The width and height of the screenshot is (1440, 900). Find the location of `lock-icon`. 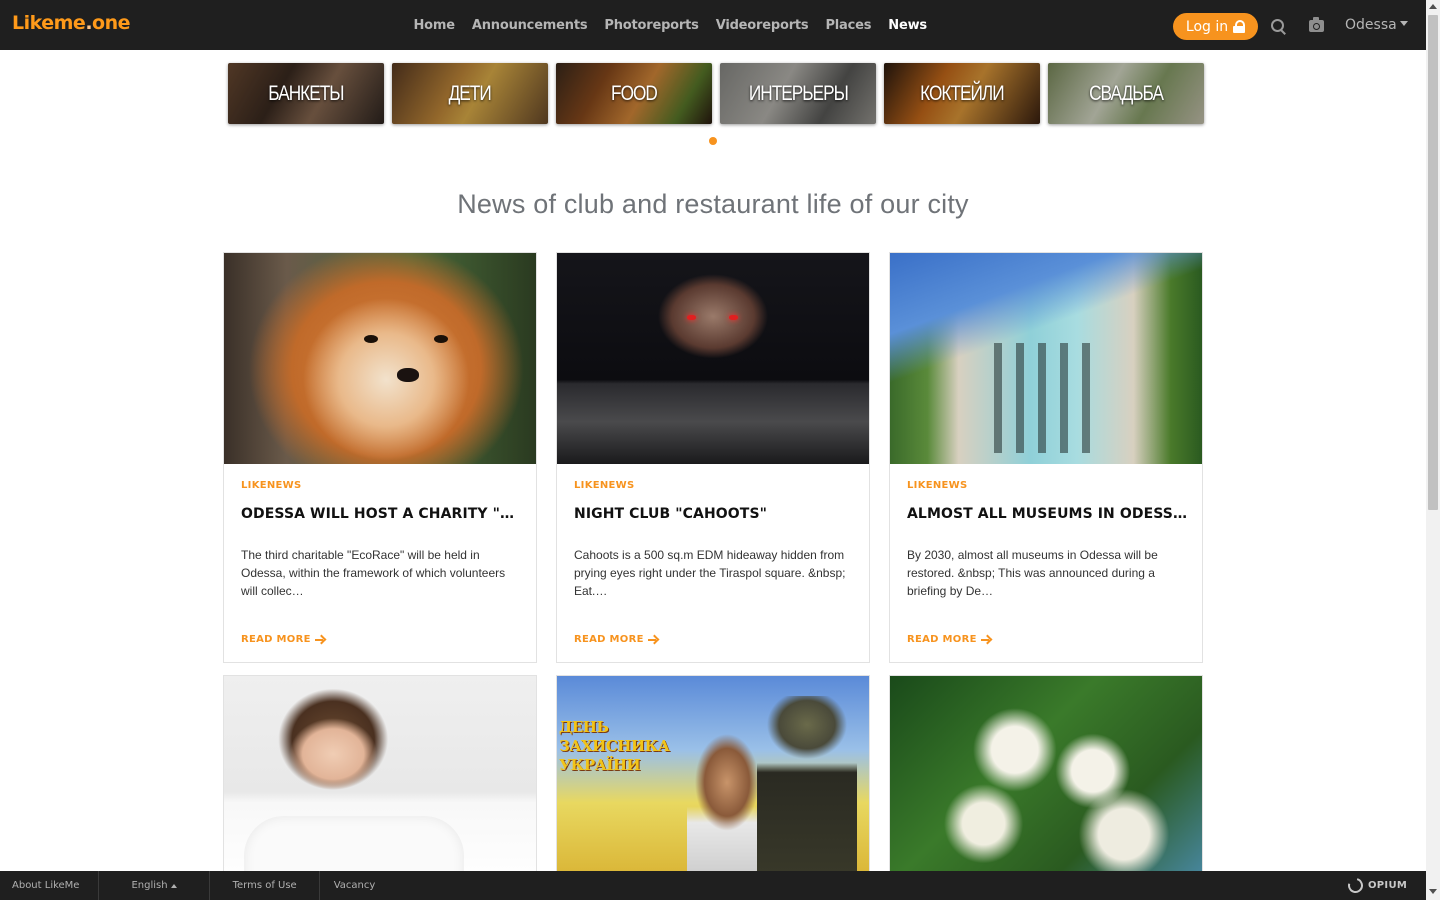

lock-icon is located at coordinates (1239, 26).